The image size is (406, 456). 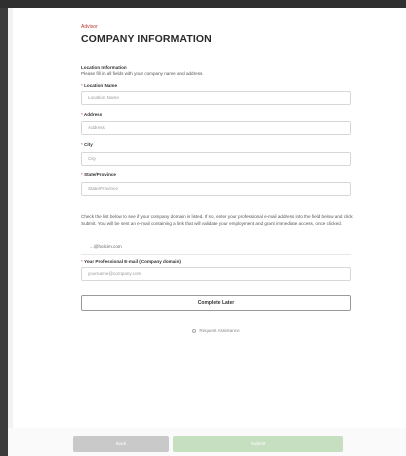 I want to click on city-field: City, so click(x=216, y=159).